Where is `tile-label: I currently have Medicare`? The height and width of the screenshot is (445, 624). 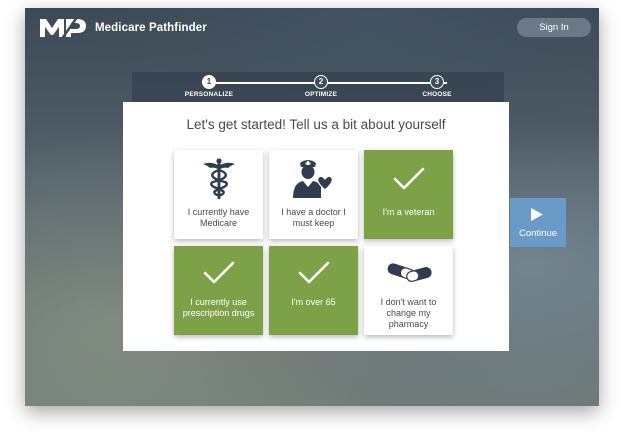
tile-label: I currently have Medicare is located at coordinates (218, 217).